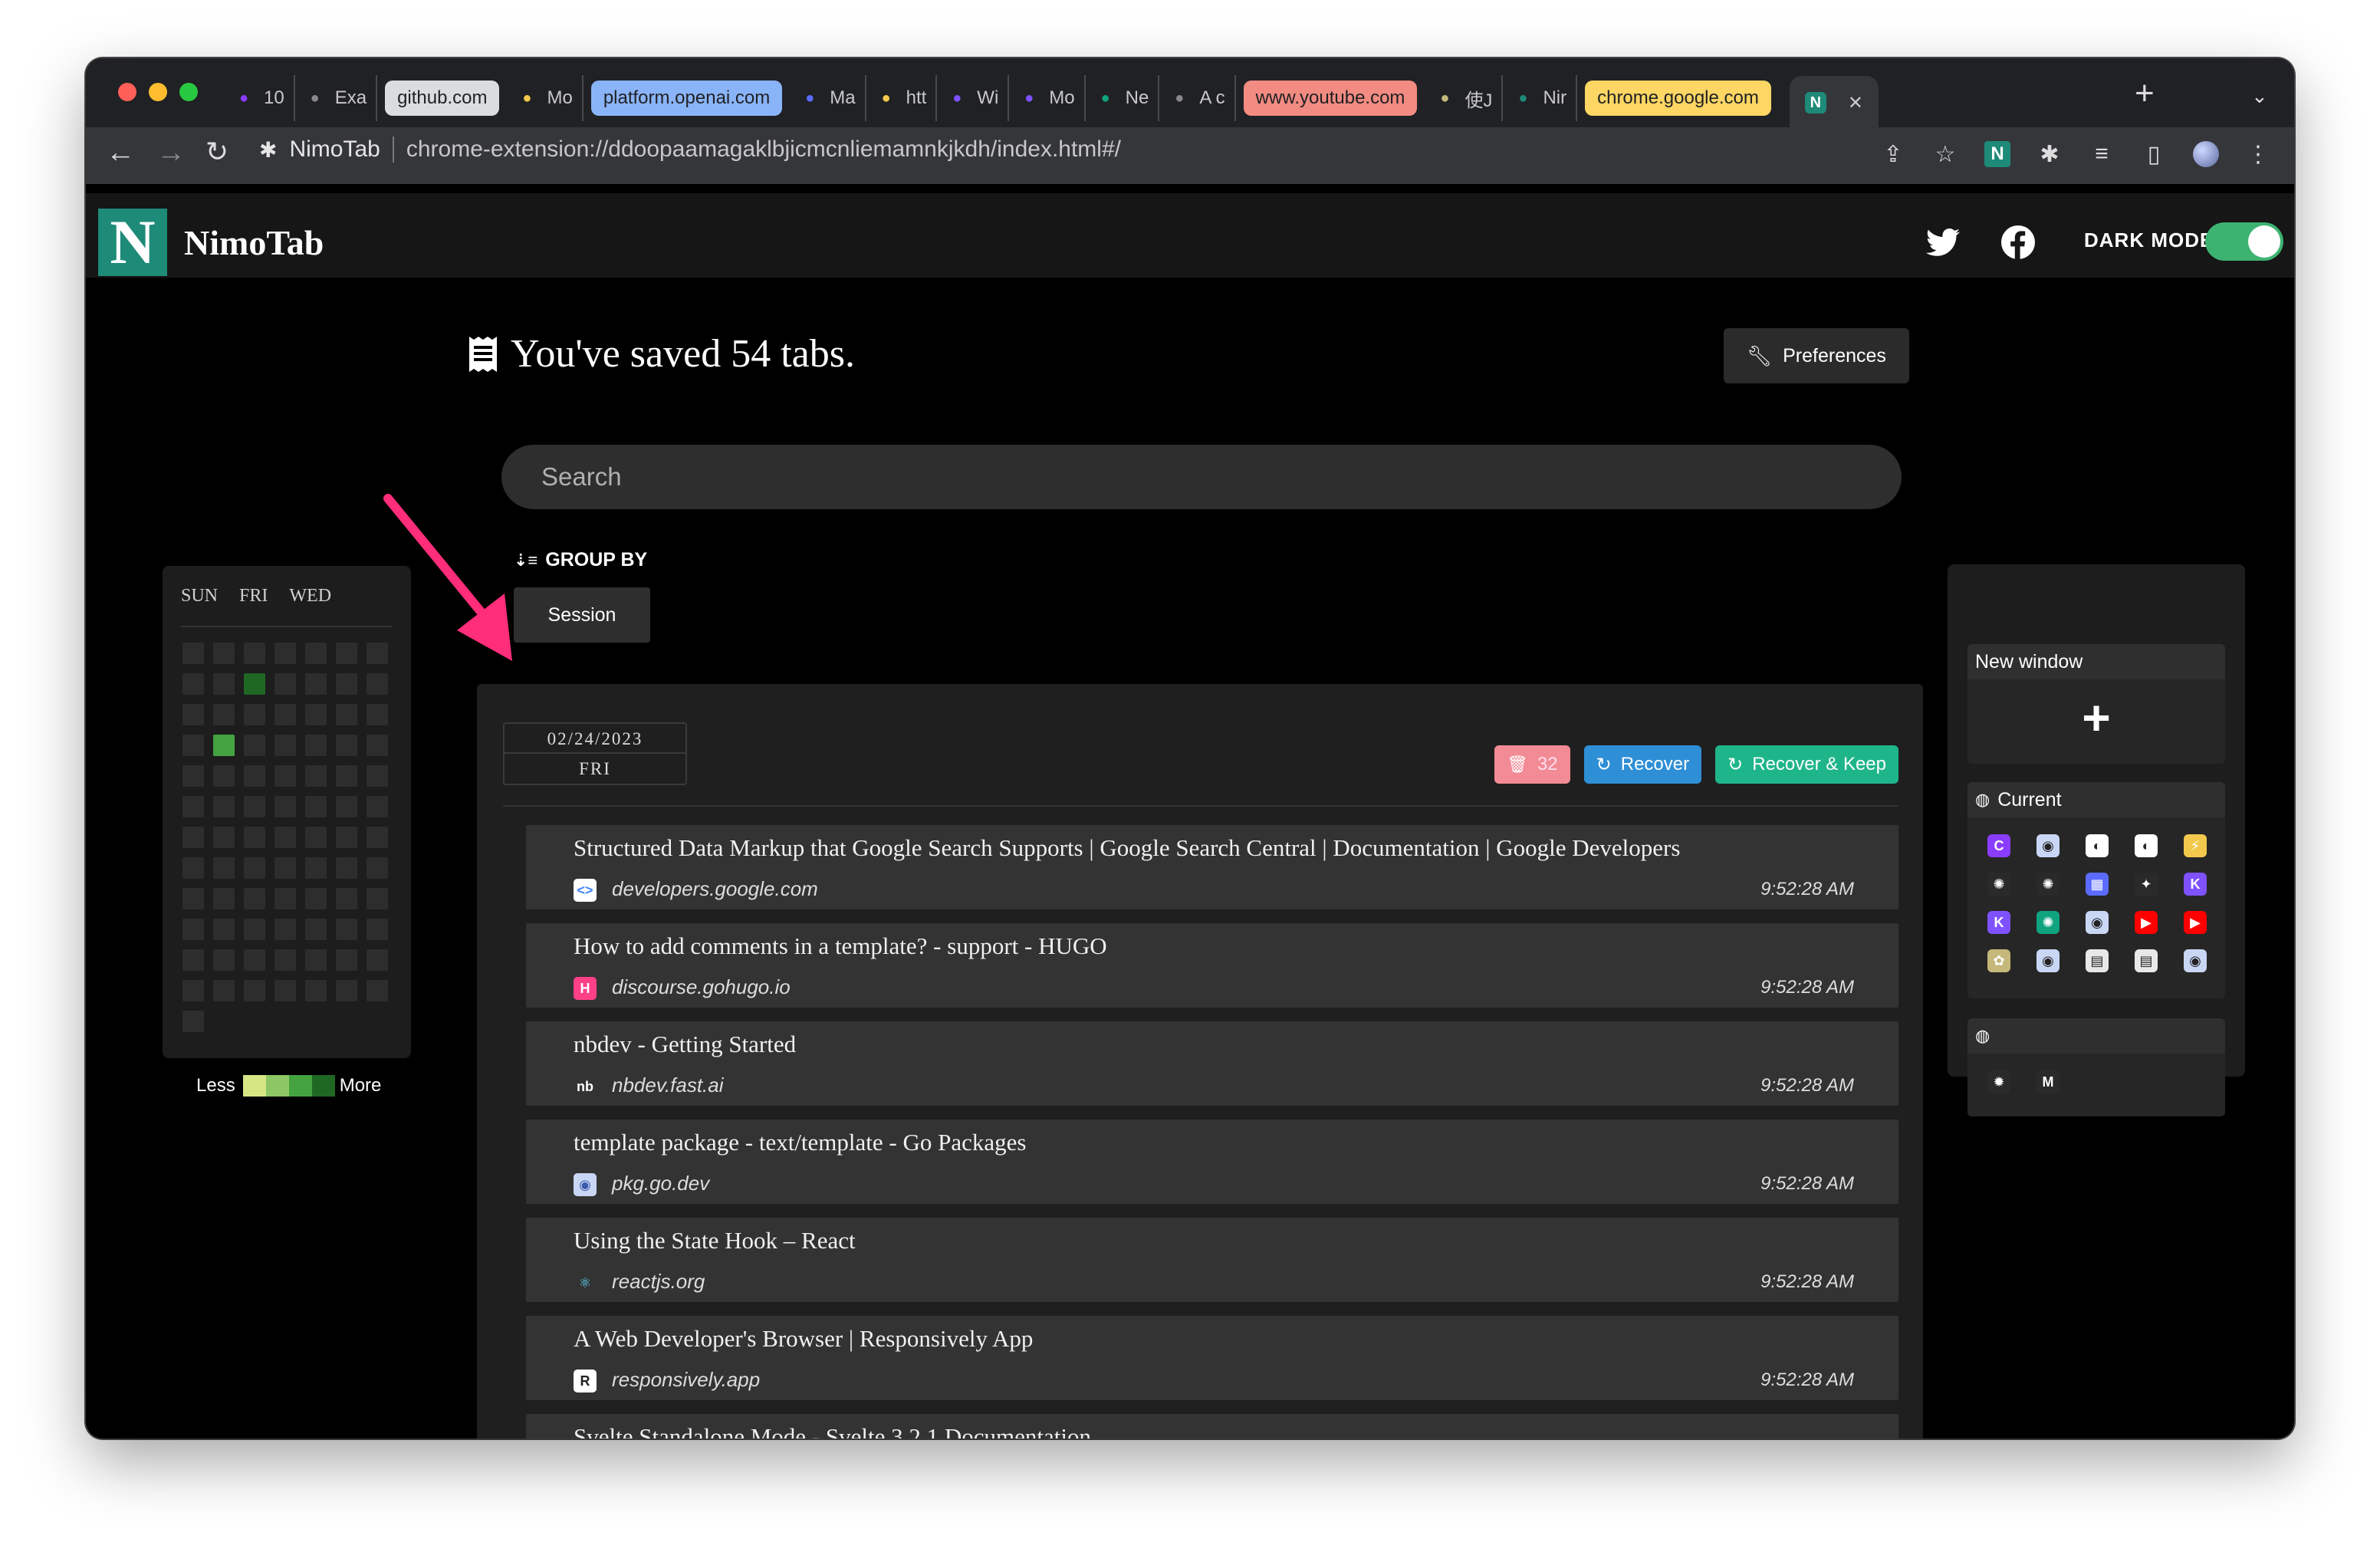 The height and width of the screenshot is (1552, 2380). Describe the element at coordinates (1816, 355) in the screenshot. I see `preferences-button: 🔧︎ Preferences` at that location.